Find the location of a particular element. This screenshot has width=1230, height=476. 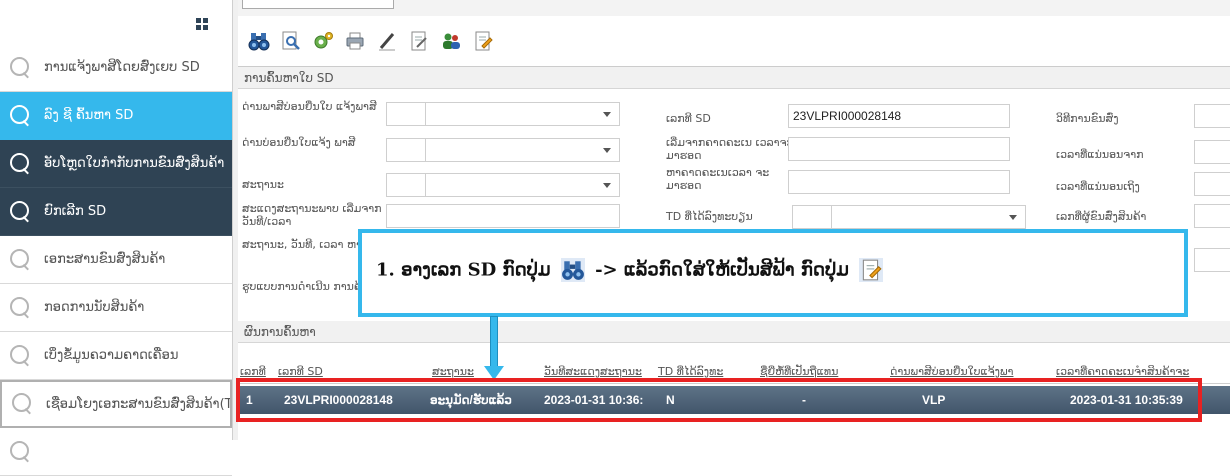

results-section-title: ຜົນການຄົ້ນຫາ is located at coordinates (280, 332).